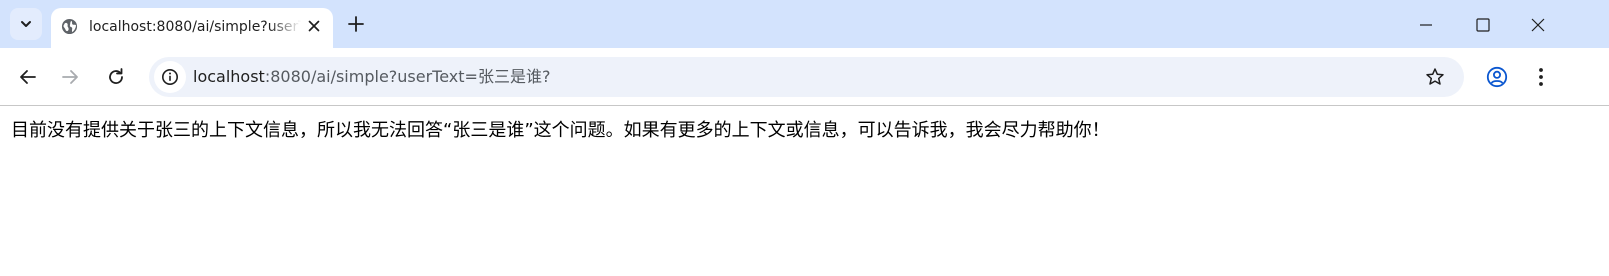 The image size is (1609, 276). I want to click on info-icon, so click(170, 77).